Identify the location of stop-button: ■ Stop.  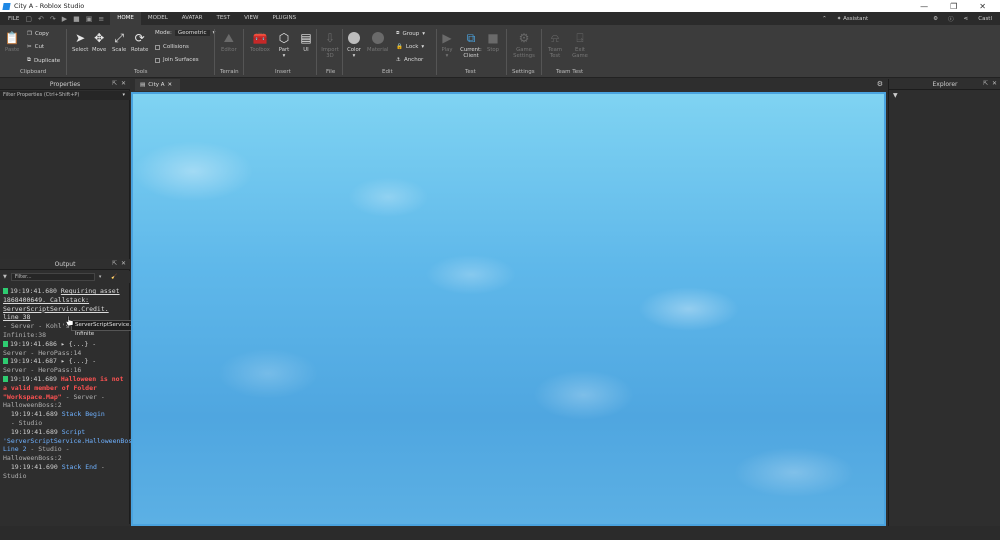
(493, 42).